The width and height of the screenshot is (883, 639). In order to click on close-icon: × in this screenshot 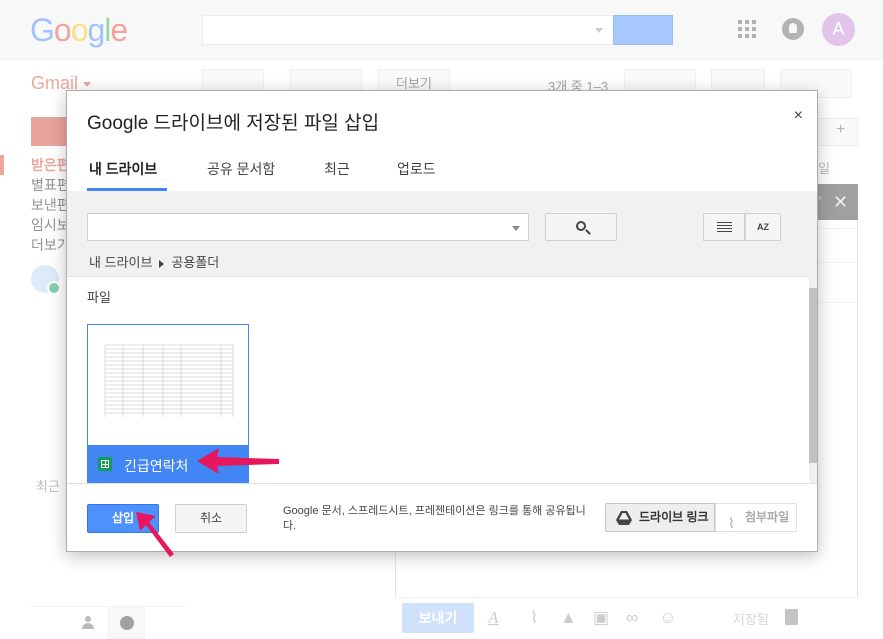, I will do `click(798, 116)`.